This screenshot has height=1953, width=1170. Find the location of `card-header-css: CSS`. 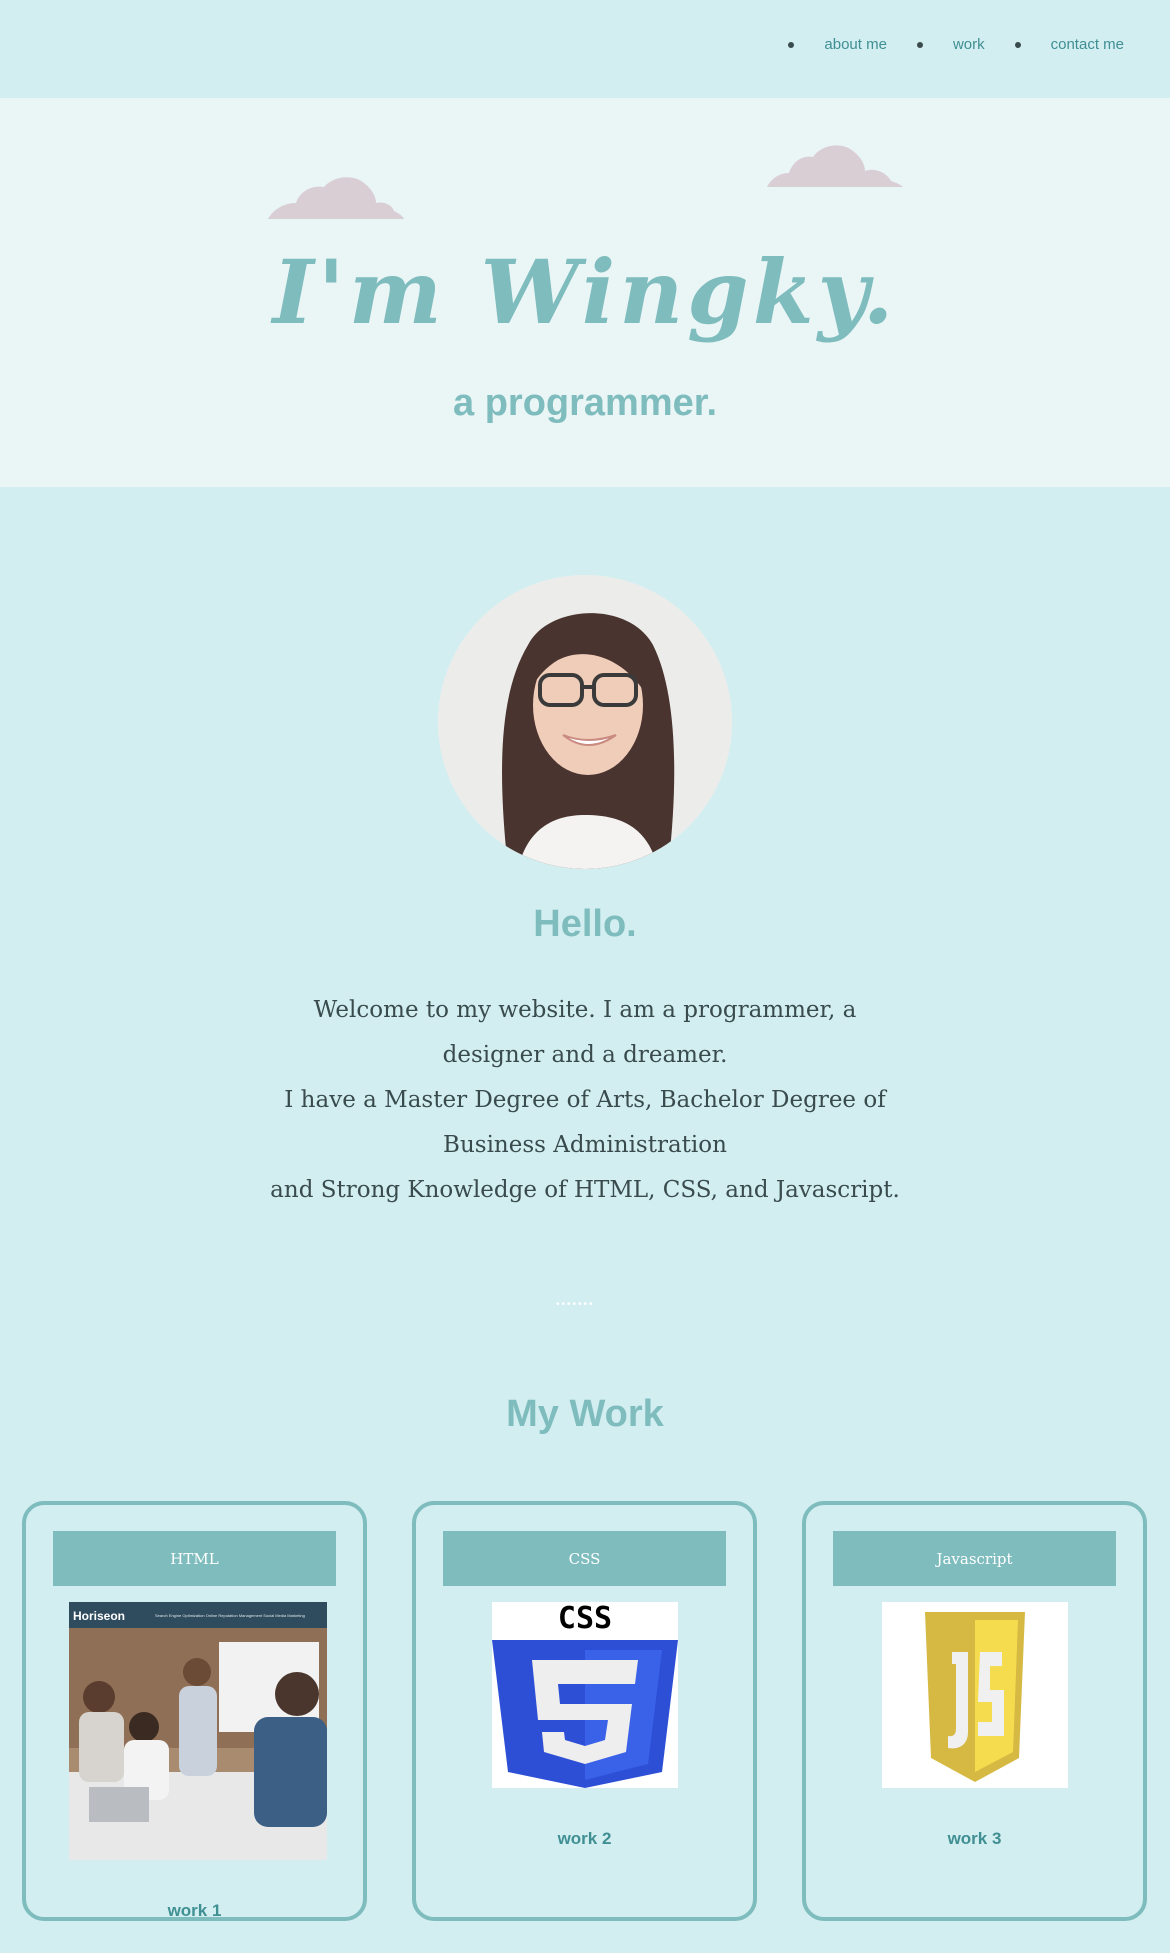

card-header-css: CSS is located at coordinates (584, 1558).